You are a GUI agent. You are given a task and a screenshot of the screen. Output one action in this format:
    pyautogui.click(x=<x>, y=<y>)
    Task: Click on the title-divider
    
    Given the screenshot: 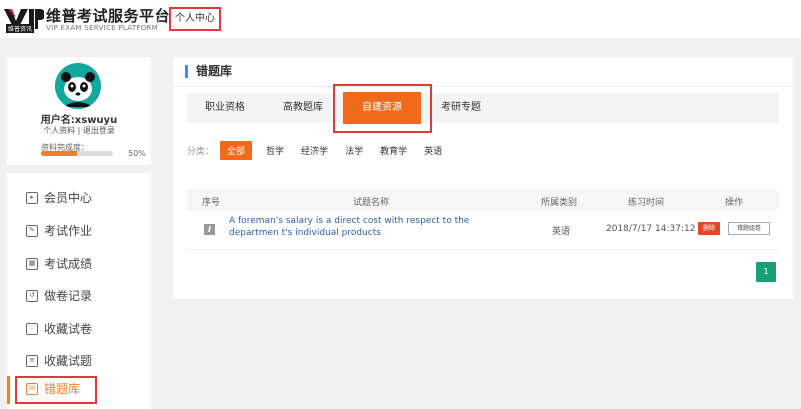 What is the action you would take?
    pyautogui.click(x=483, y=86)
    